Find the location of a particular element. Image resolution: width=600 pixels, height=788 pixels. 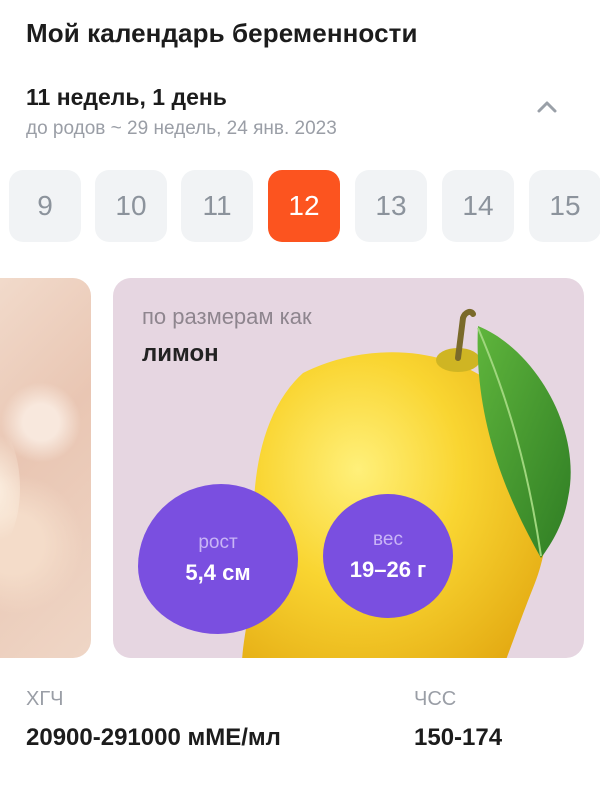

fruit-name: лимон is located at coordinates (180, 353).